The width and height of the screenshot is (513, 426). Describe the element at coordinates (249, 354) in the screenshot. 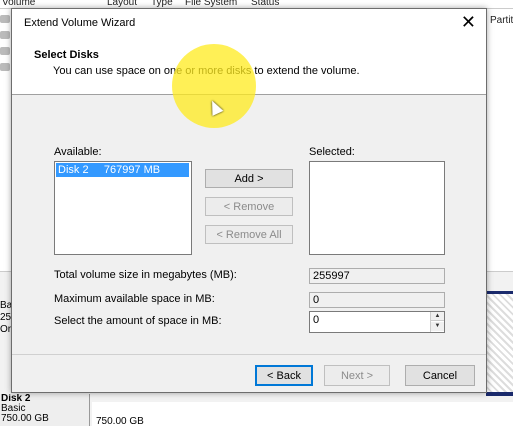

I see `footer-divider` at that location.